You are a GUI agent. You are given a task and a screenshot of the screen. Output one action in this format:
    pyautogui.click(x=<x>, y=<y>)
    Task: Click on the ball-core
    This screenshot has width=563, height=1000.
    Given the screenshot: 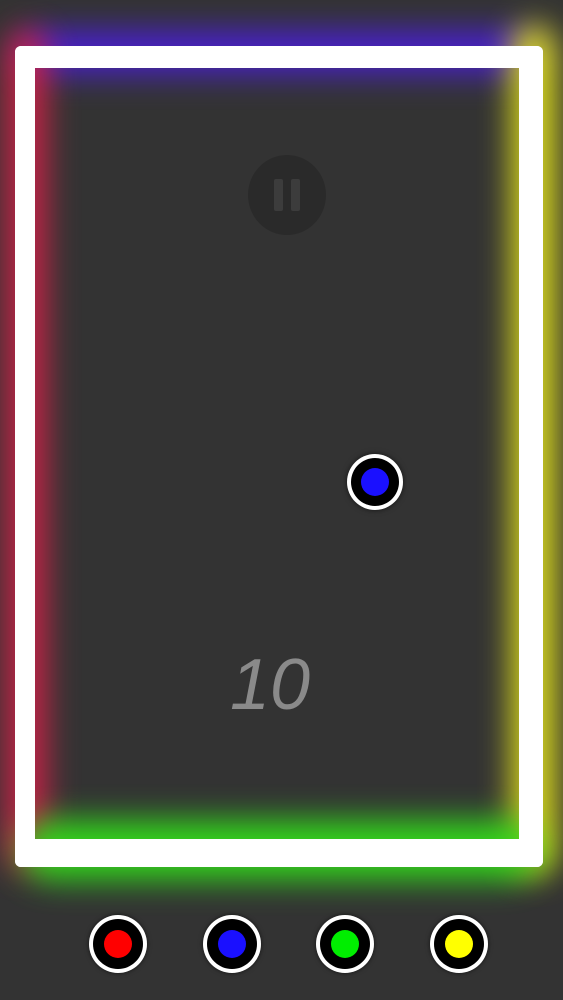 What is the action you would take?
    pyautogui.click(x=375, y=482)
    